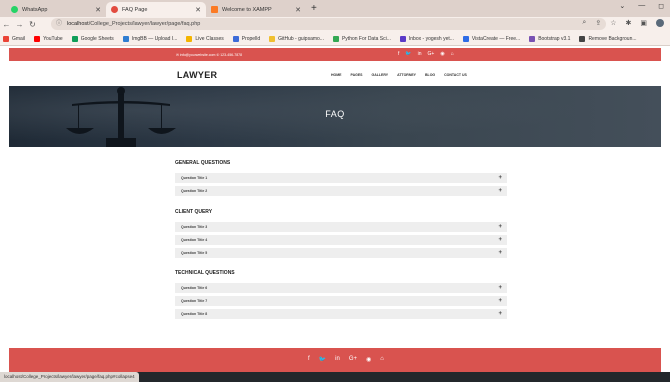 This screenshot has width=670, height=382. I want to click on top-social-icon-2: in, so click(420, 54).